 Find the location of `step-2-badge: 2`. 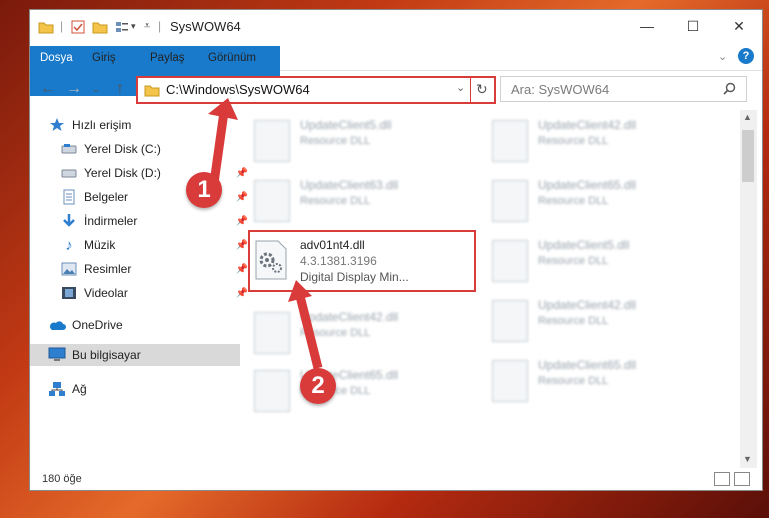

step-2-badge: 2 is located at coordinates (318, 386).